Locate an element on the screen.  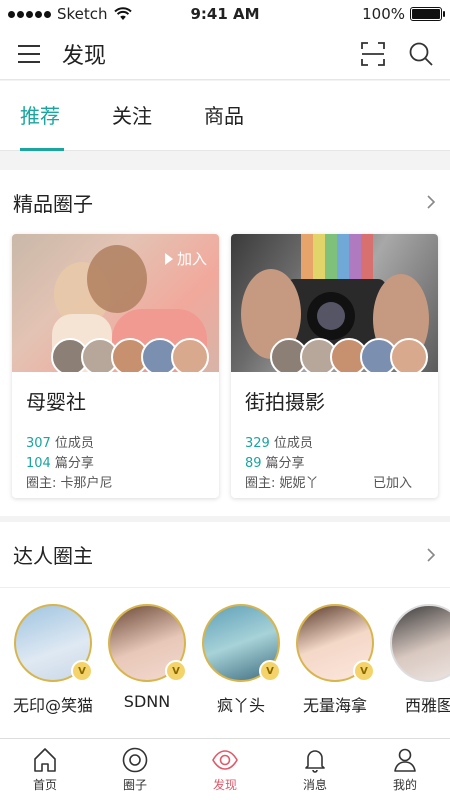
tab-label: 我的 is located at coordinates (404, 785).